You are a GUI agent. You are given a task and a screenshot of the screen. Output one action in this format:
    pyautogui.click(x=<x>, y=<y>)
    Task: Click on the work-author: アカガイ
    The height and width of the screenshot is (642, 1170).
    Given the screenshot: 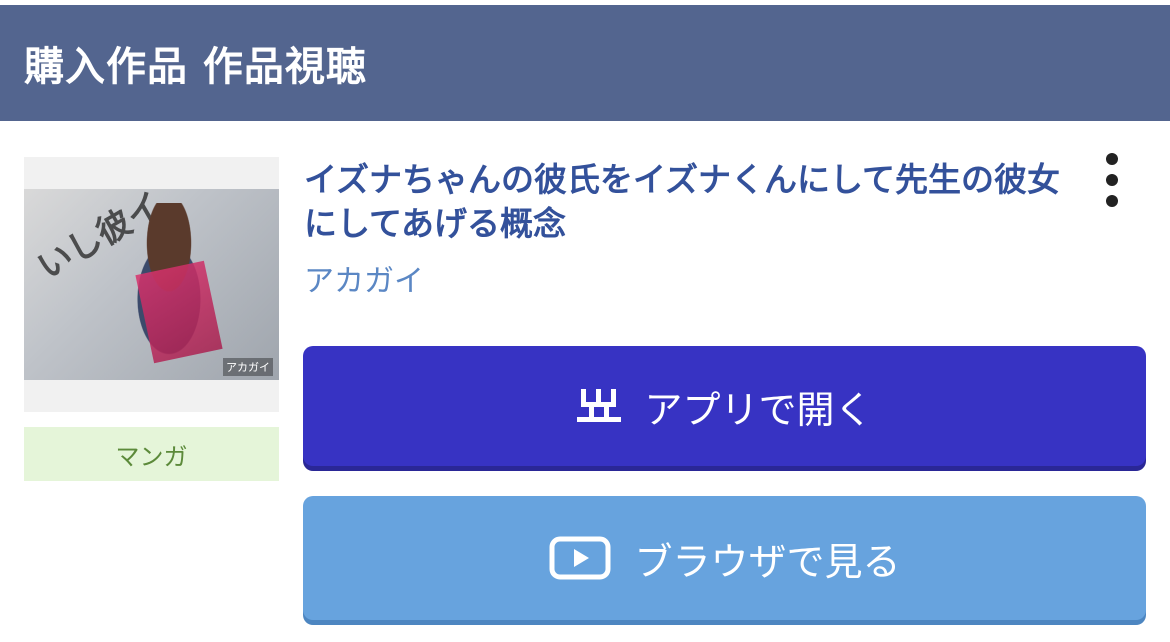 What is the action you would take?
    pyautogui.click(x=364, y=278)
    